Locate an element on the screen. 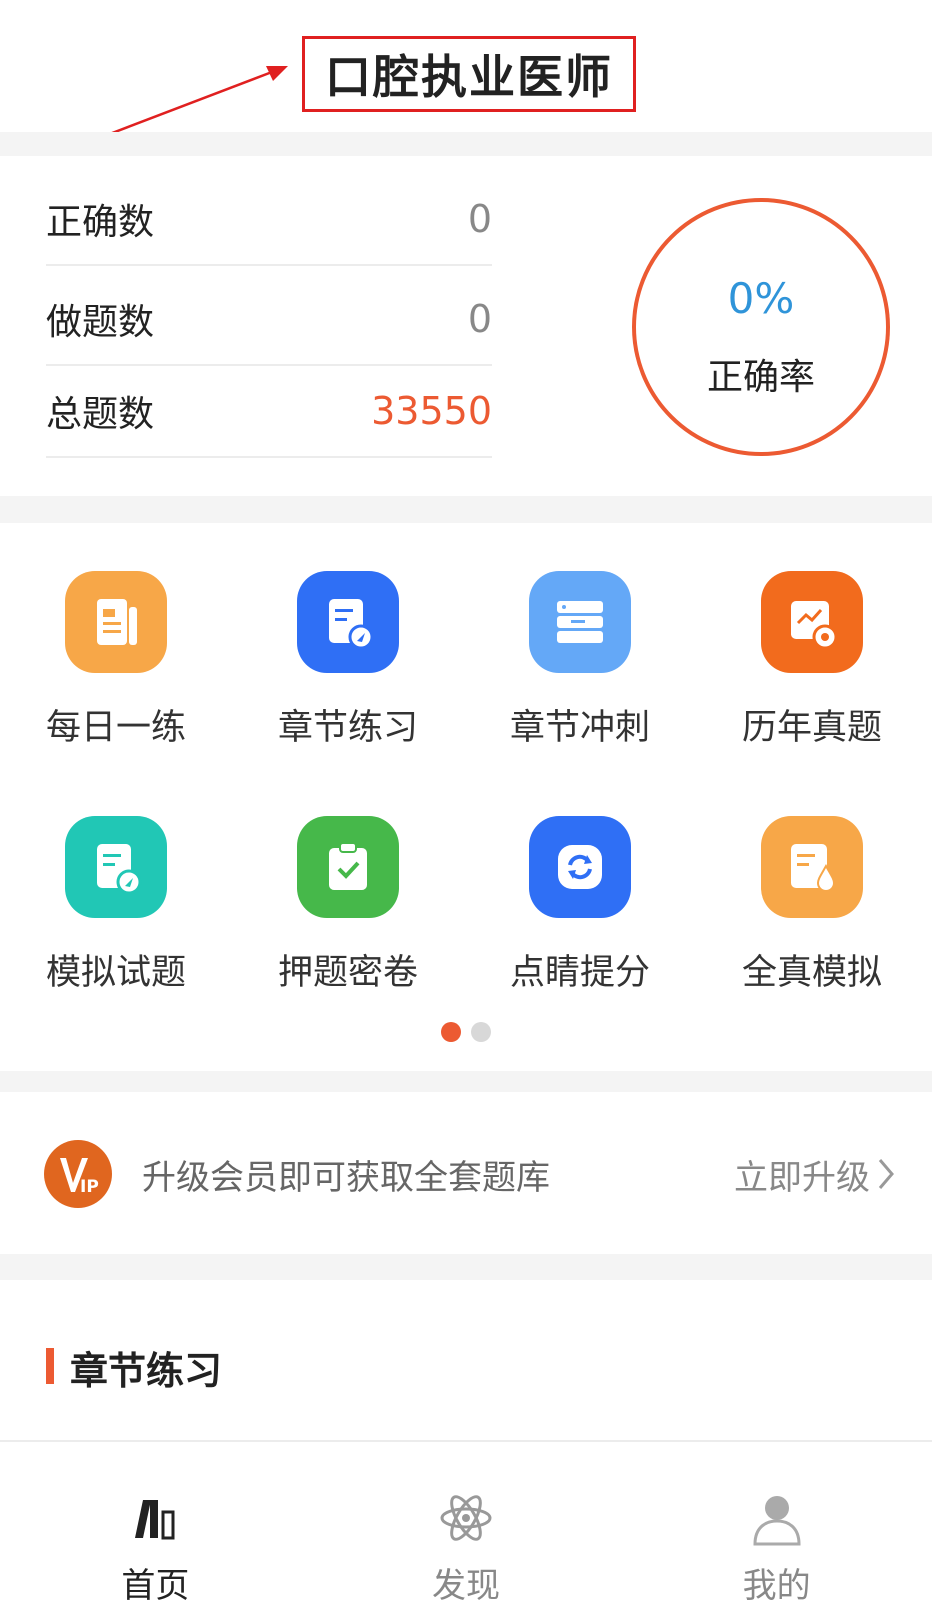 This screenshot has width=932, height=1604. grid-item-predicted-paper: 押题密卷 is located at coordinates (348, 916).